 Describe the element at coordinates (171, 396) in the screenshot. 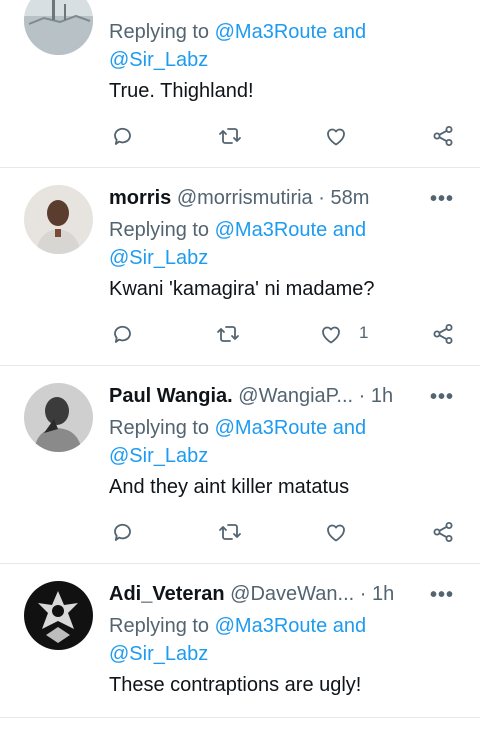

I see `display-name: Paul Wangia.` at that location.